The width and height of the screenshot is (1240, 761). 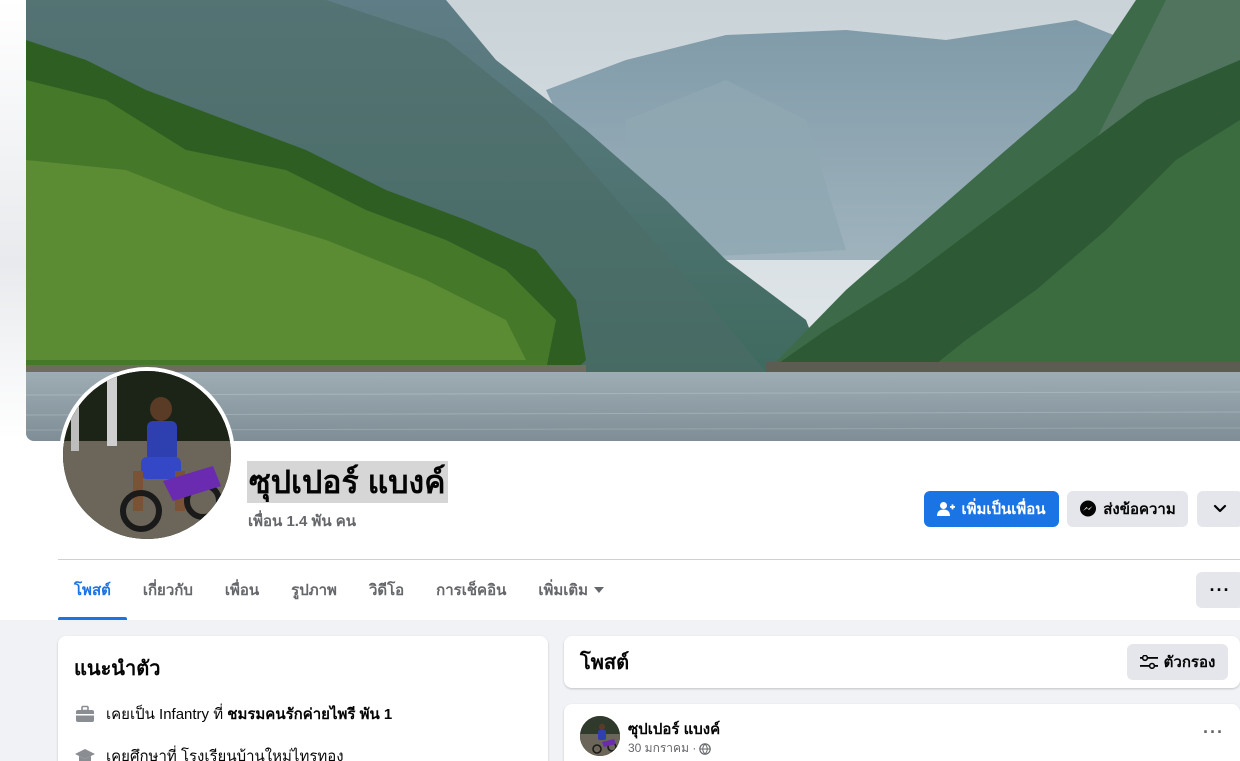 I want to click on tab-checkins: การเช็คอิน, so click(x=471, y=590).